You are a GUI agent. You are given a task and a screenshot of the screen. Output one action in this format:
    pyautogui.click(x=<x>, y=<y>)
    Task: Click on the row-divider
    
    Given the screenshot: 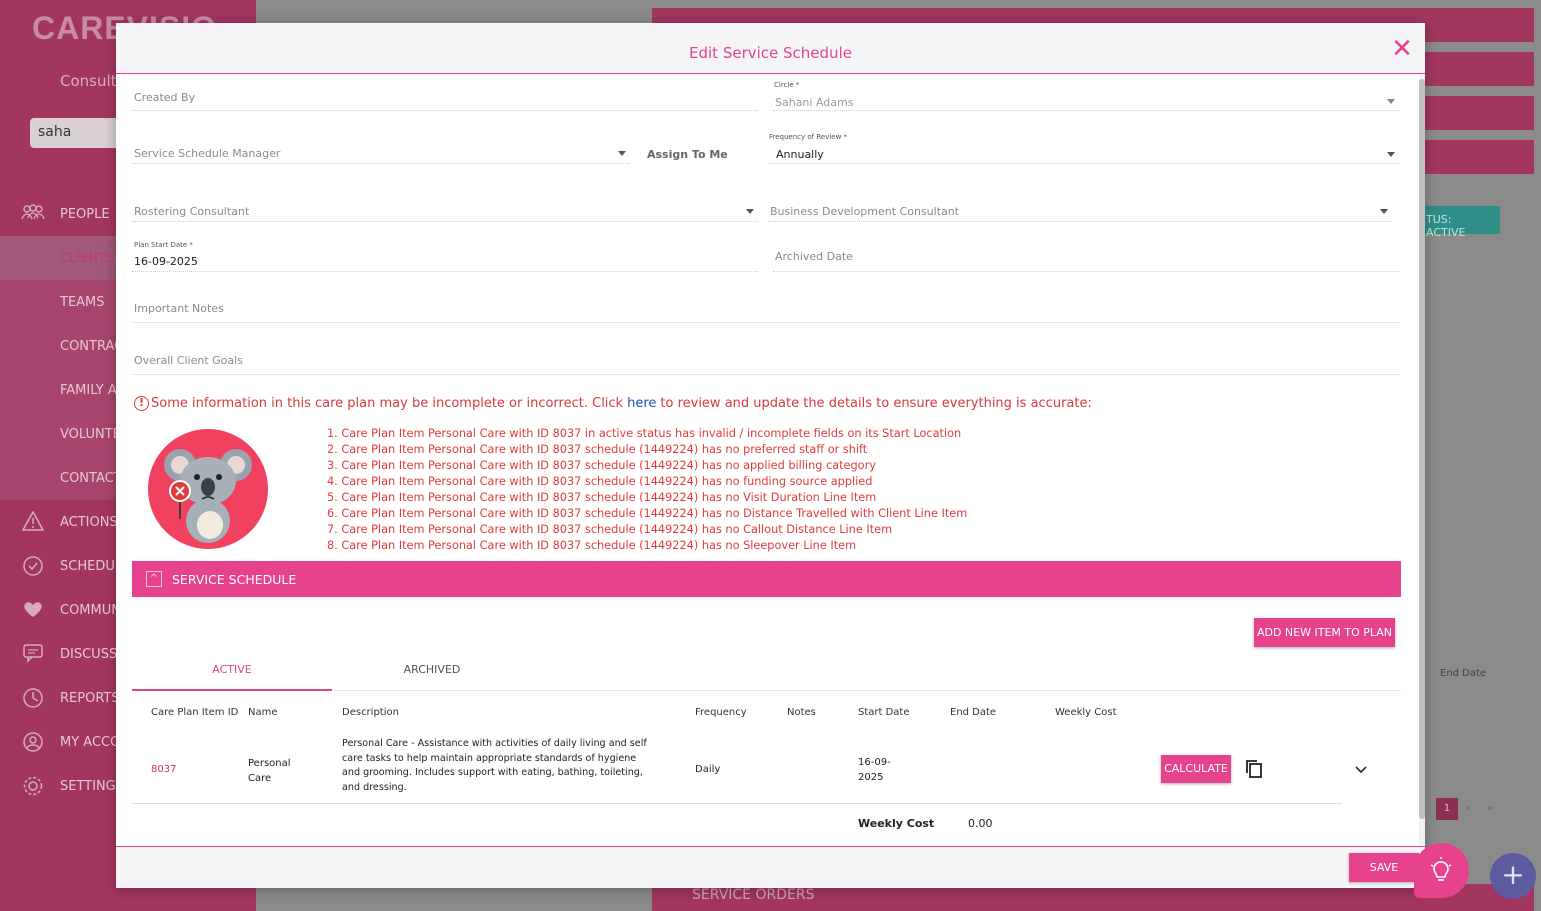 What is the action you would take?
    pyautogui.click(x=737, y=803)
    